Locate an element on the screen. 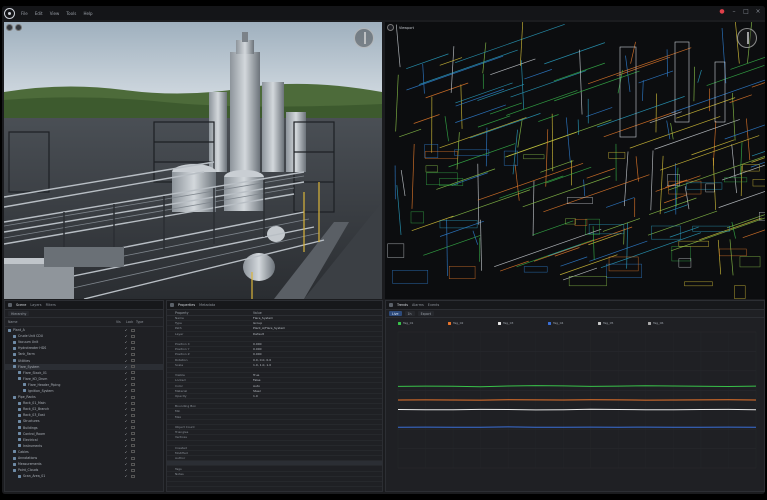 The width and height of the screenshot is (767, 500). range-button: 1h is located at coordinates (409, 313).